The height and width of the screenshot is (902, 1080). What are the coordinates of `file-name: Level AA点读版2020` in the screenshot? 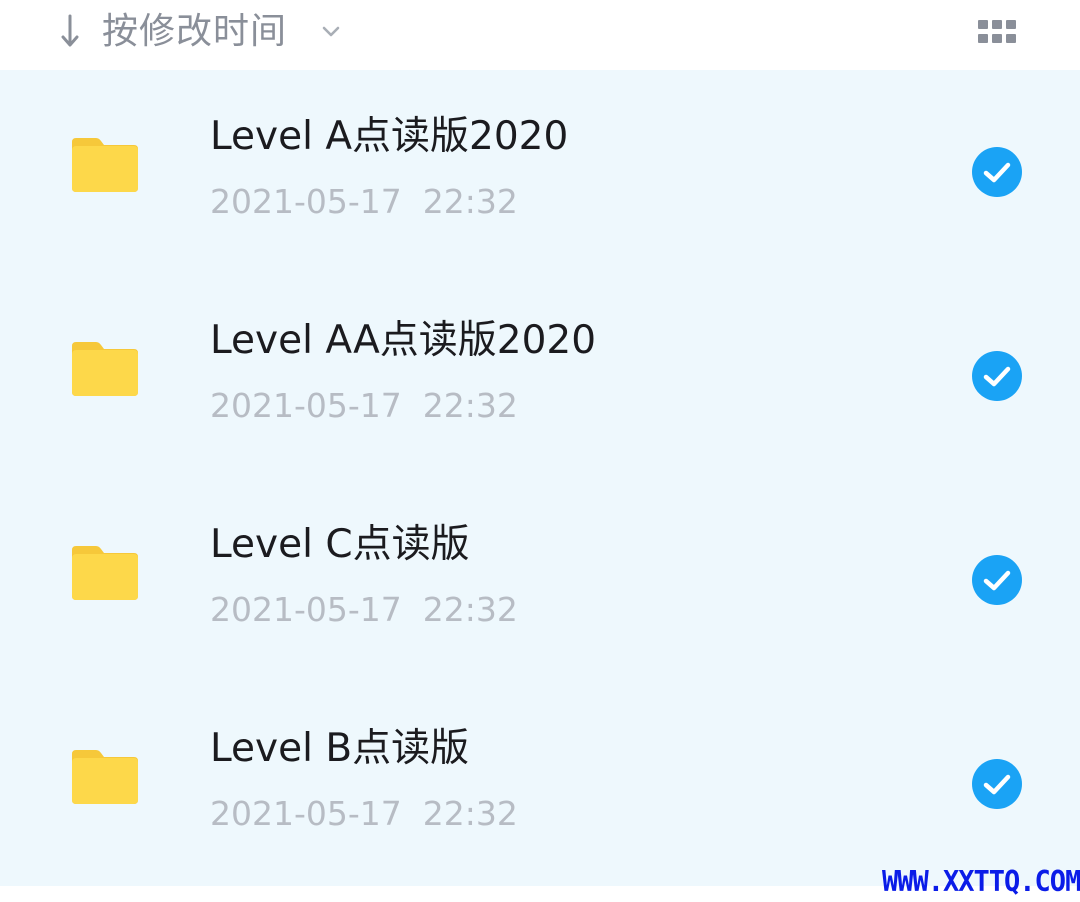 It's located at (403, 340).